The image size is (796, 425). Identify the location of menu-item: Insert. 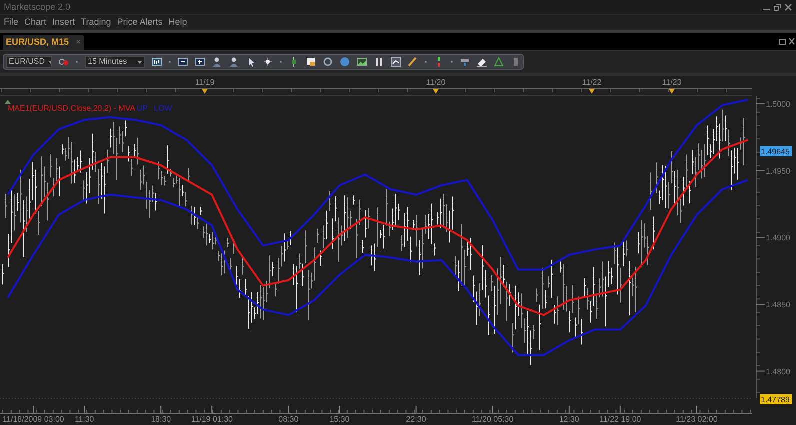
(64, 22).